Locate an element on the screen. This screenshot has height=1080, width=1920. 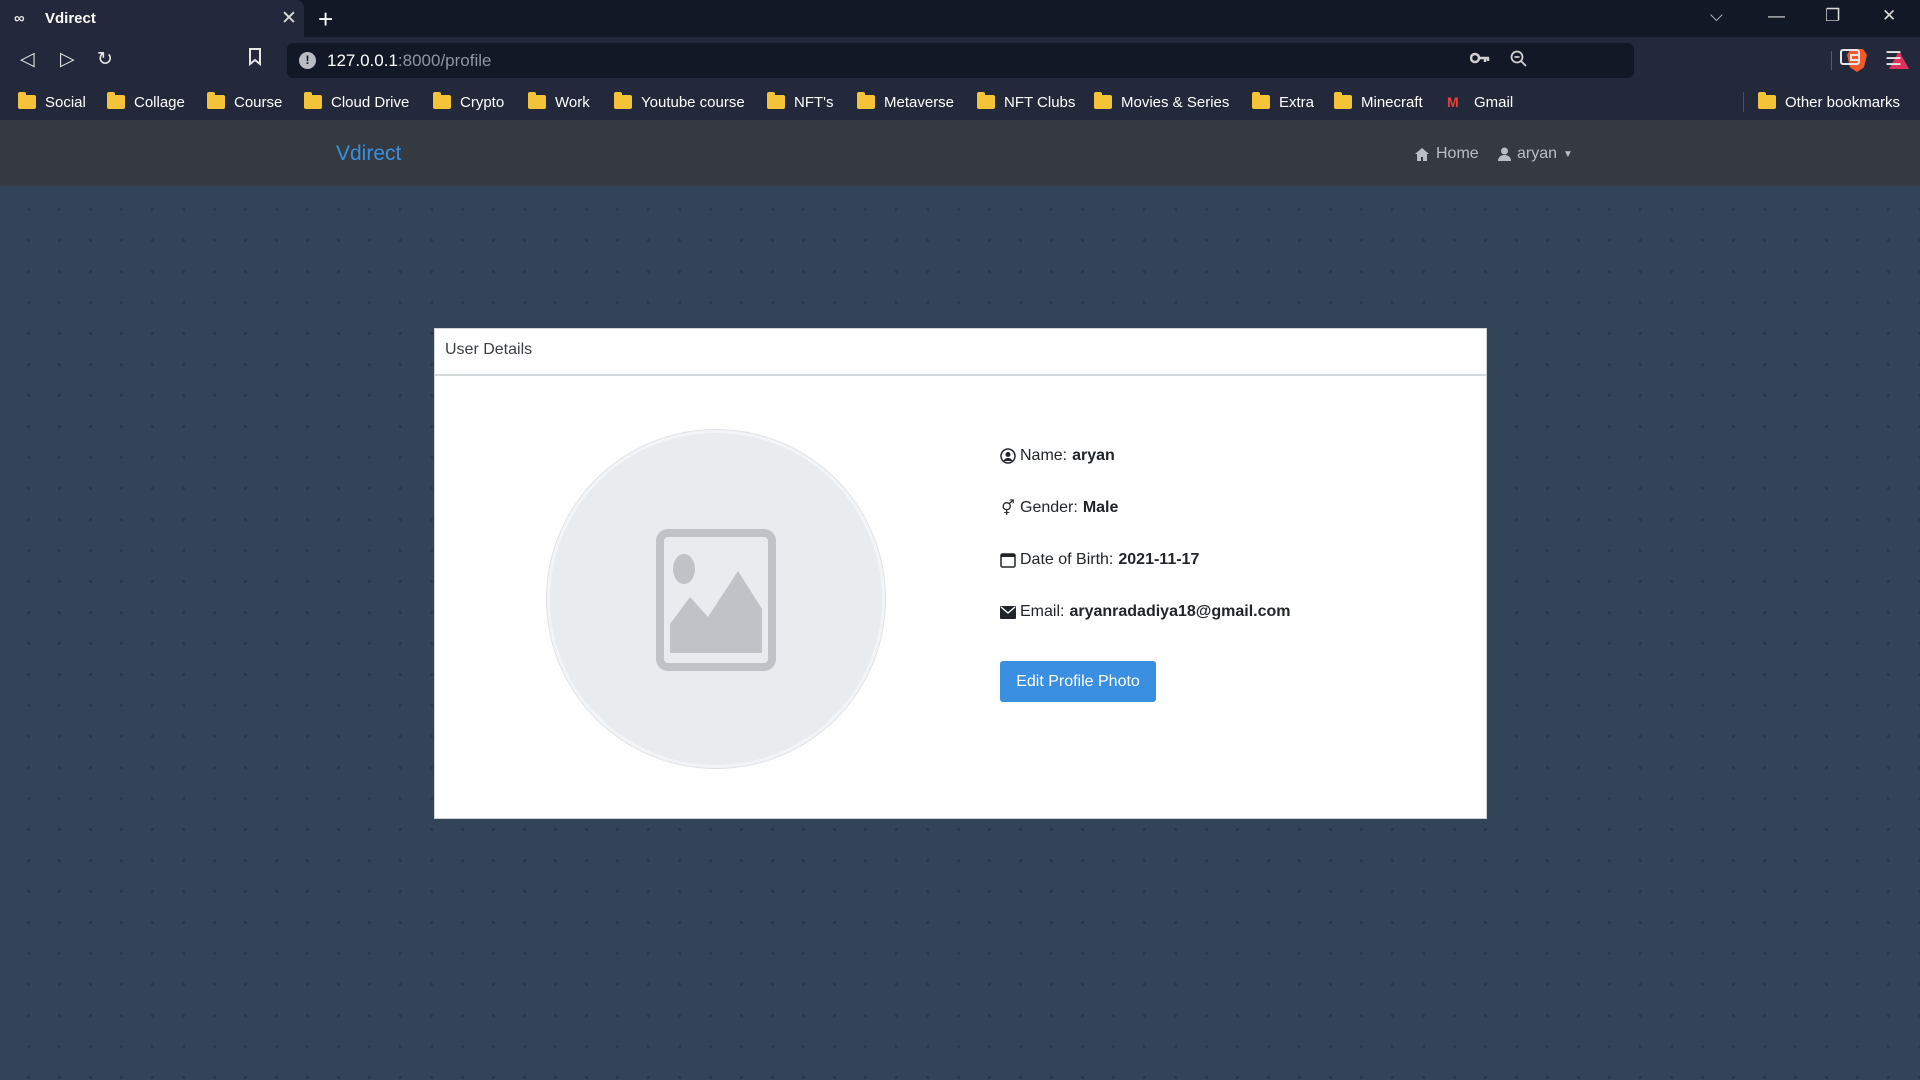
bookmark-icon is located at coordinates (255, 60).